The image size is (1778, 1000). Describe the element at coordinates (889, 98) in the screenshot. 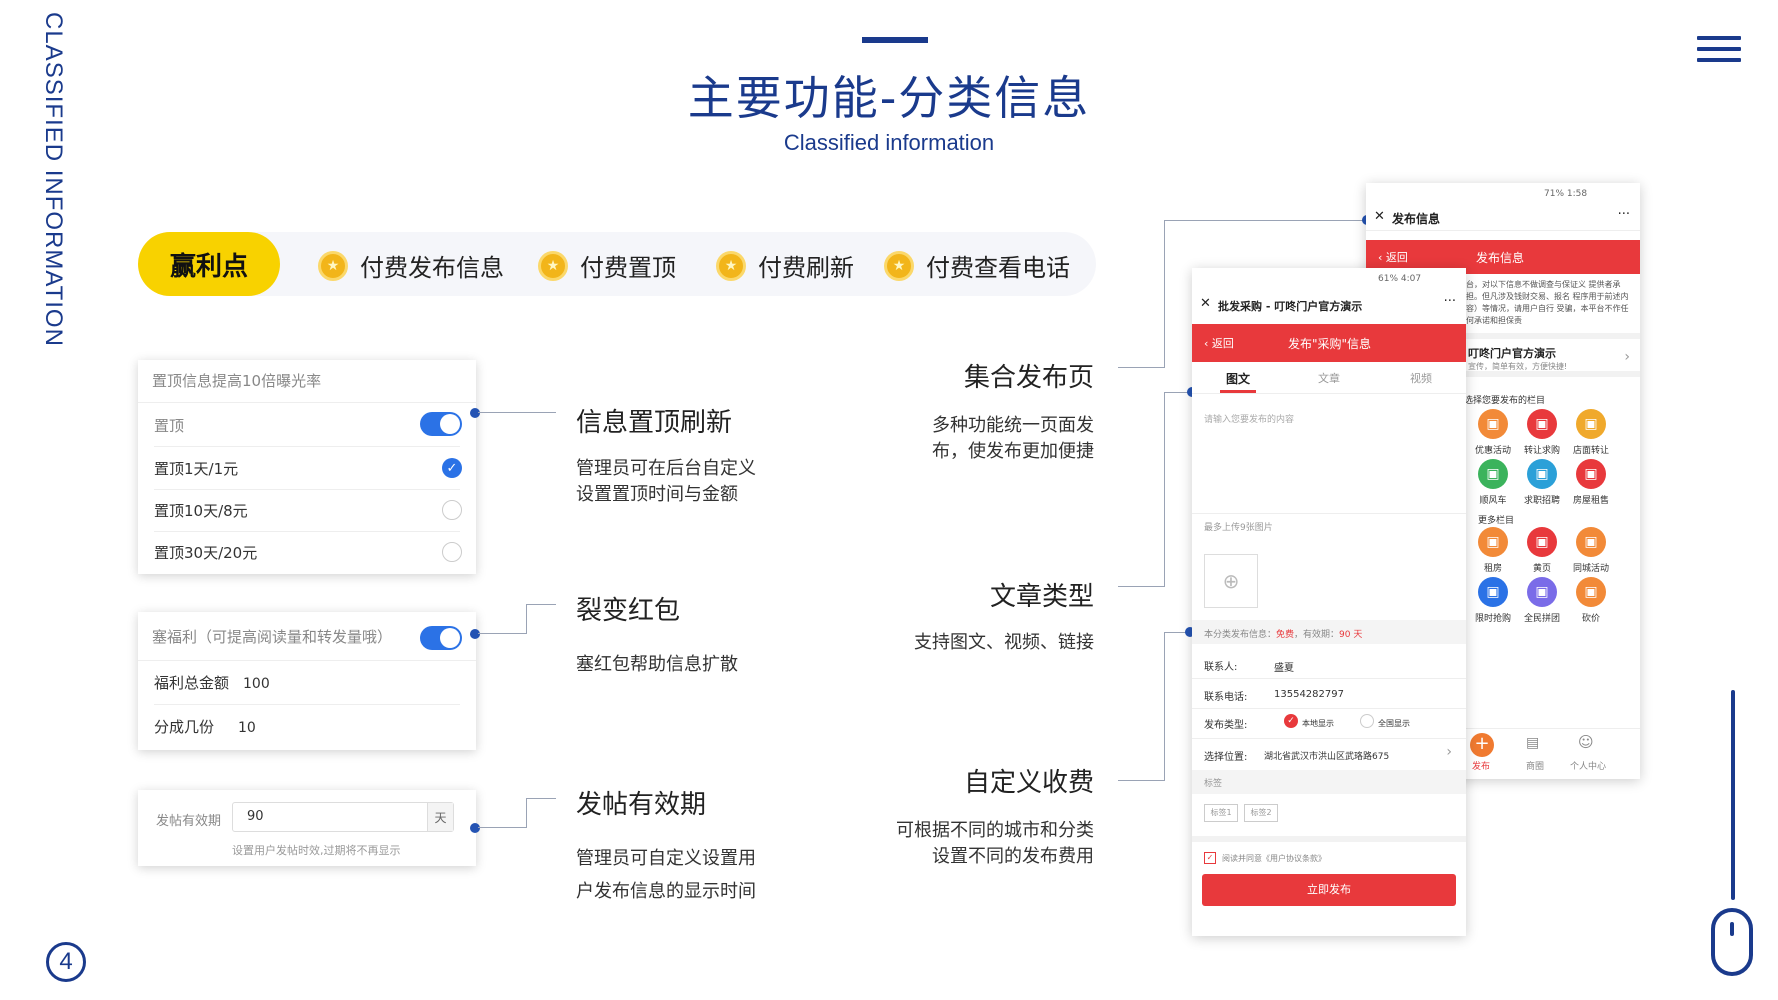

I see `page-title: 主要功能-分类信息` at that location.